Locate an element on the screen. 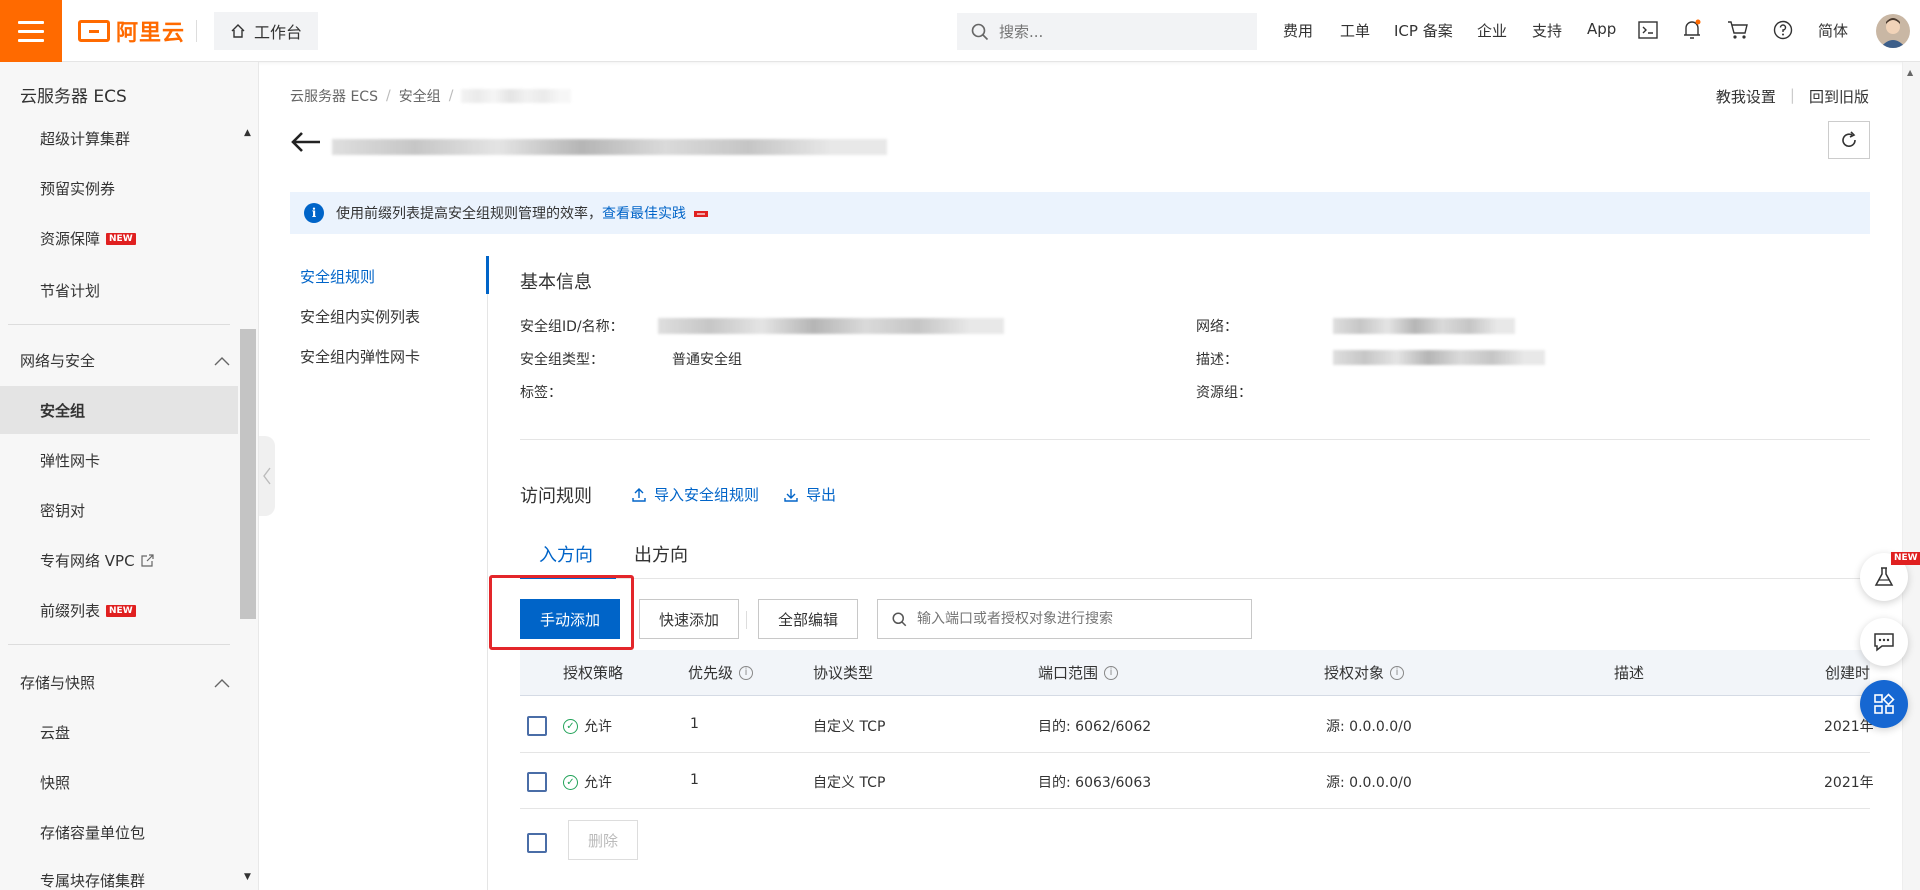 This screenshot has height=890, width=1920. type-value: 普通安全组 is located at coordinates (707, 360).